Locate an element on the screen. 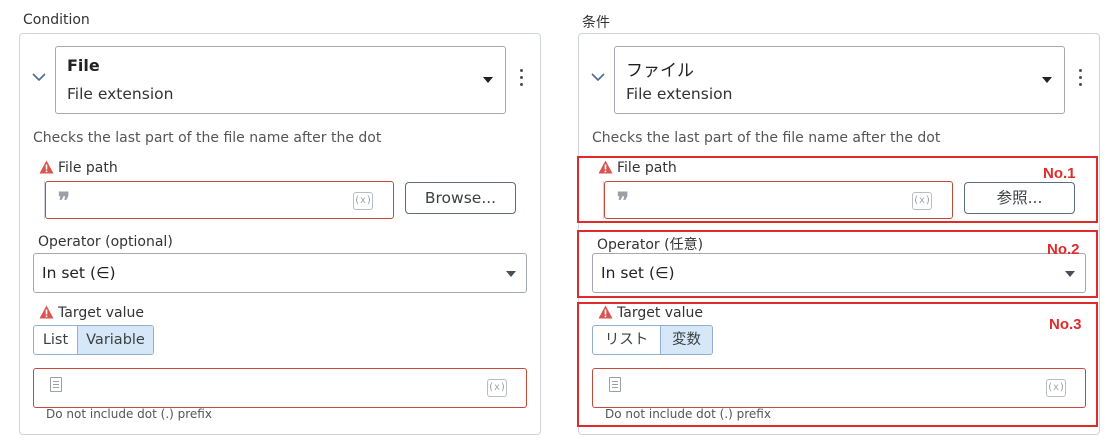 The width and height of the screenshot is (1120, 445). segment-list: List is located at coordinates (55, 340).